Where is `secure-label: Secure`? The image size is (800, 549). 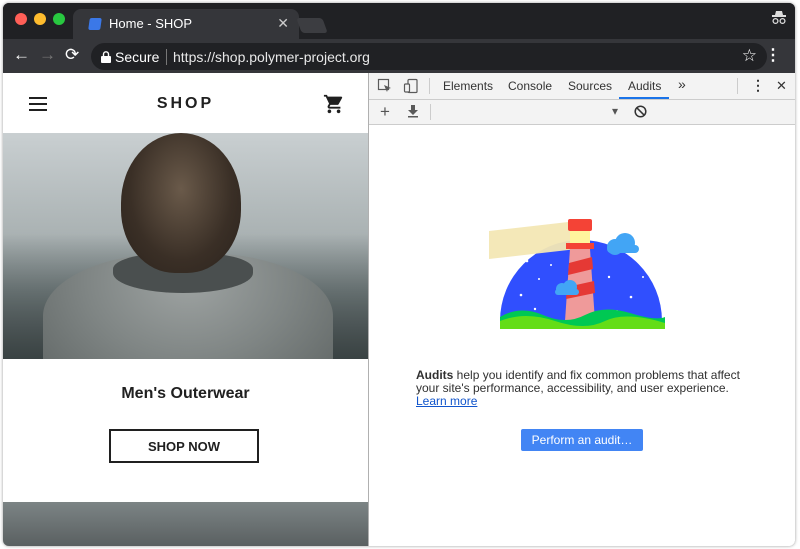
secure-label: Secure is located at coordinates (137, 57).